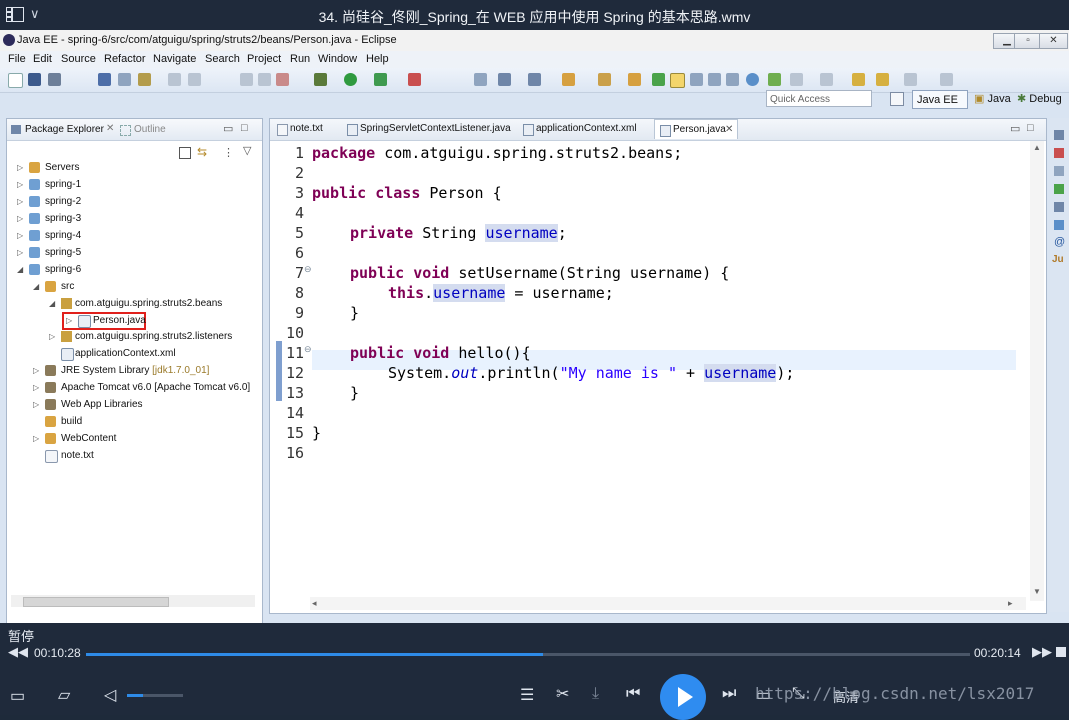 The image size is (1069, 720). I want to click on download-icon: ⤓, so click(595, 694).